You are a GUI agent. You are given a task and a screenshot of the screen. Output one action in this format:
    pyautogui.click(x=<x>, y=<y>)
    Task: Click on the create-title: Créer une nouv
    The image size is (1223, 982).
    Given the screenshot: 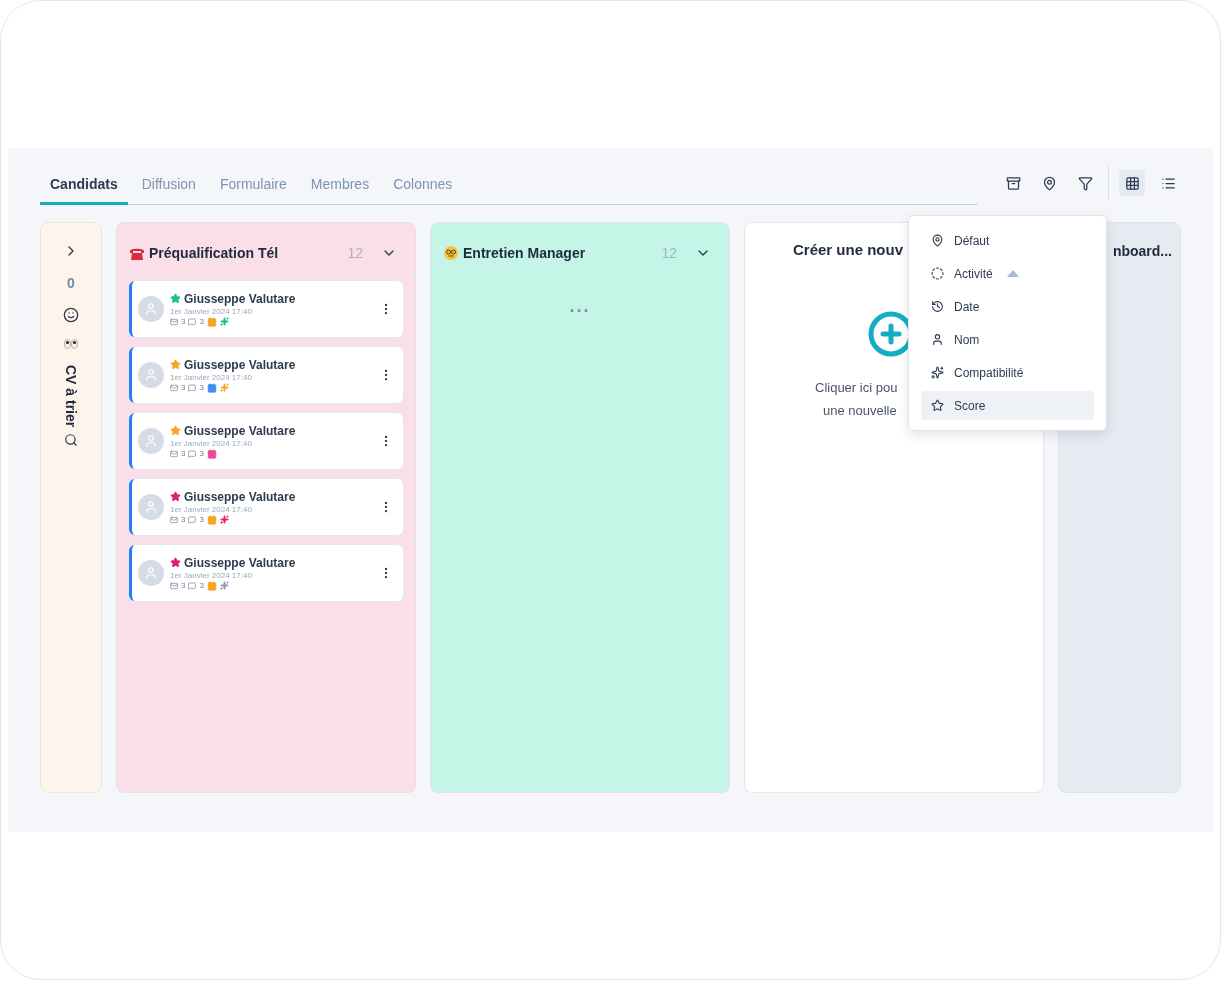 What is the action you would take?
    pyautogui.click(x=848, y=249)
    